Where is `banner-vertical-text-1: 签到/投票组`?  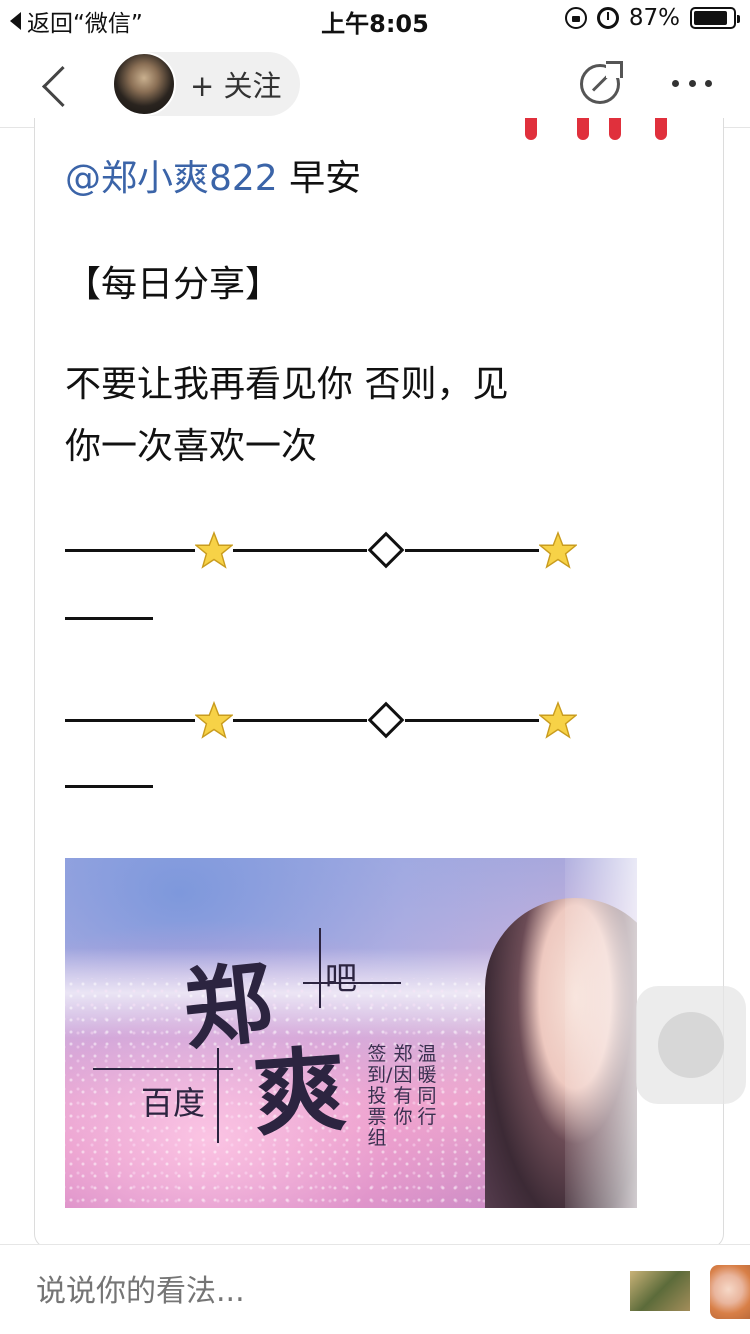
banner-vertical-text-1: 签到/投票组 is located at coordinates (380, 1096).